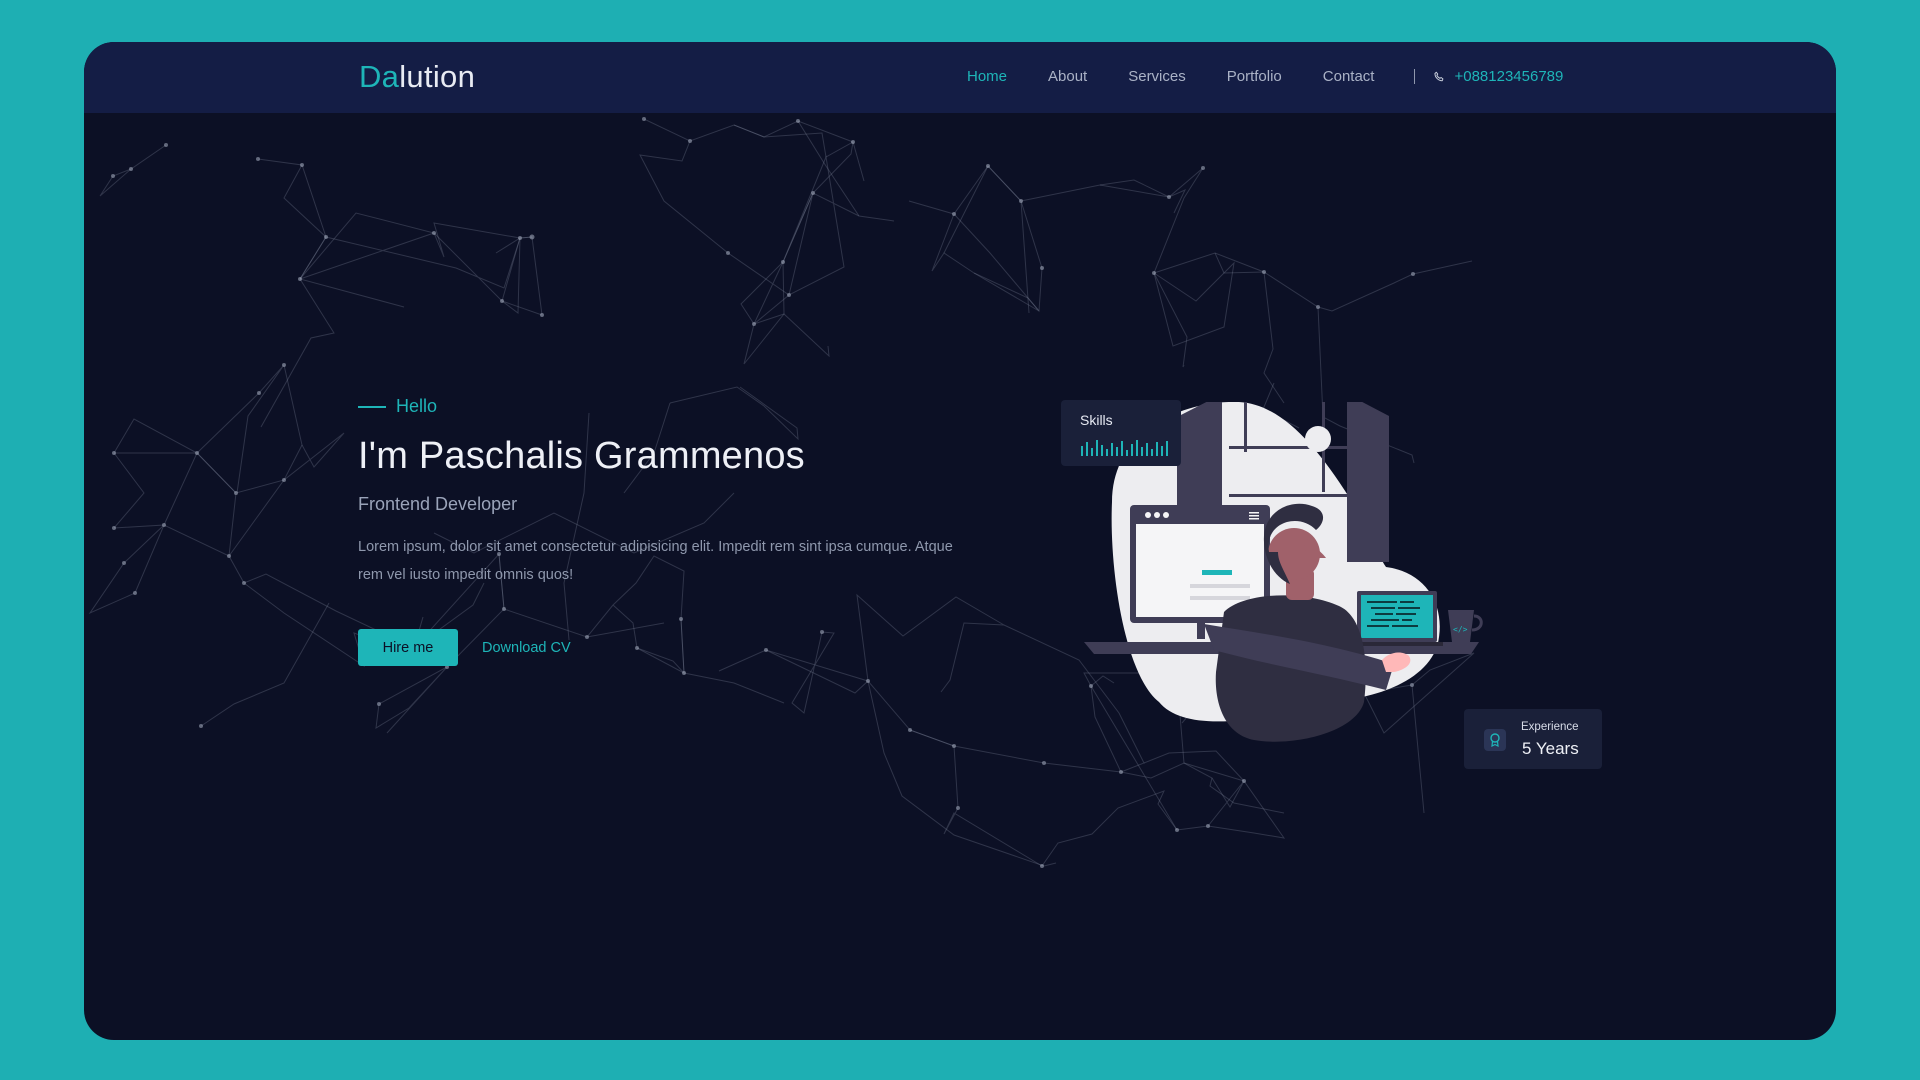 The image size is (1920, 1080). What do you see at coordinates (372, 406) in the screenshot?
I see `greeting-line` at bounding box center [372, 406].